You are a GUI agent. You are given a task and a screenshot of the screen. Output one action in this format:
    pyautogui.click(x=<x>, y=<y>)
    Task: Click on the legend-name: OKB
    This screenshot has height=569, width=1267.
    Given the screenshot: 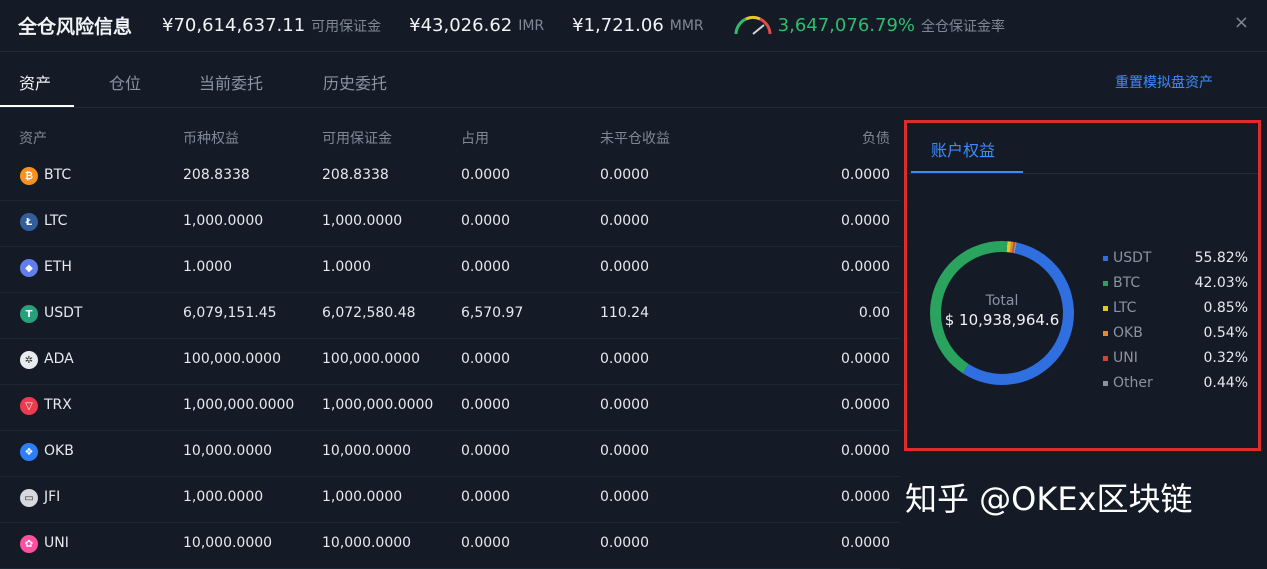 What is the action you would take?
    pyautogui.click(x=1128, y=333)
    